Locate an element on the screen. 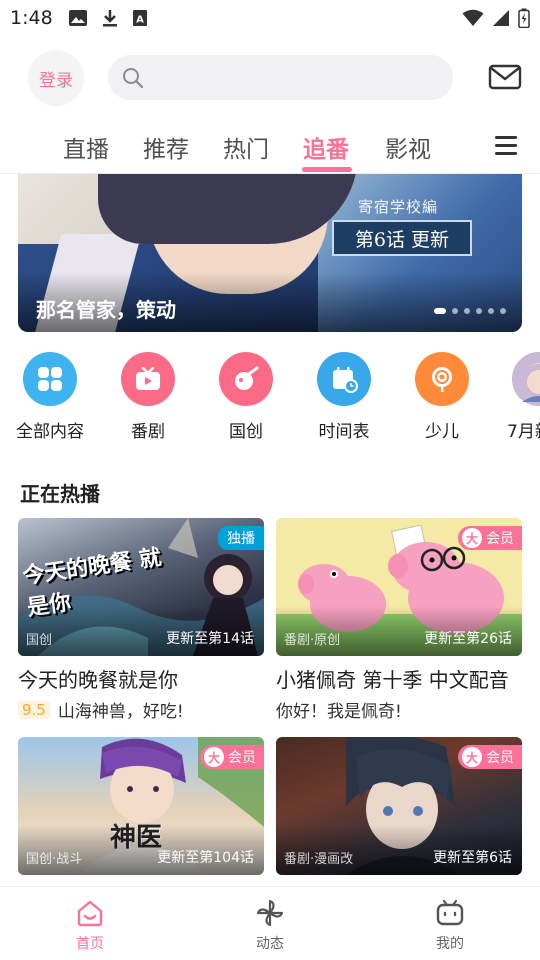  card-update: 更新至第6话 is located at coordinates (472, 858).